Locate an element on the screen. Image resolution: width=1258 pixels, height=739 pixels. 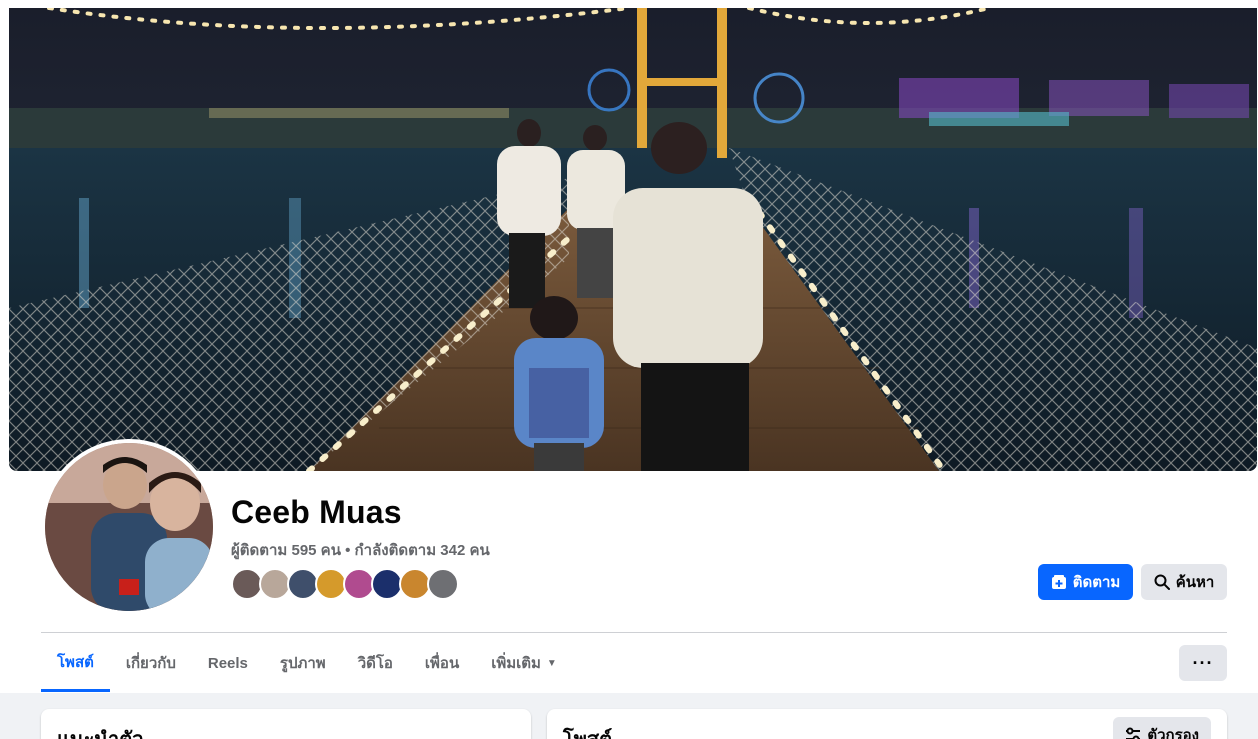
tab-posts: โพสต์ is located at coordinates (75, 663).